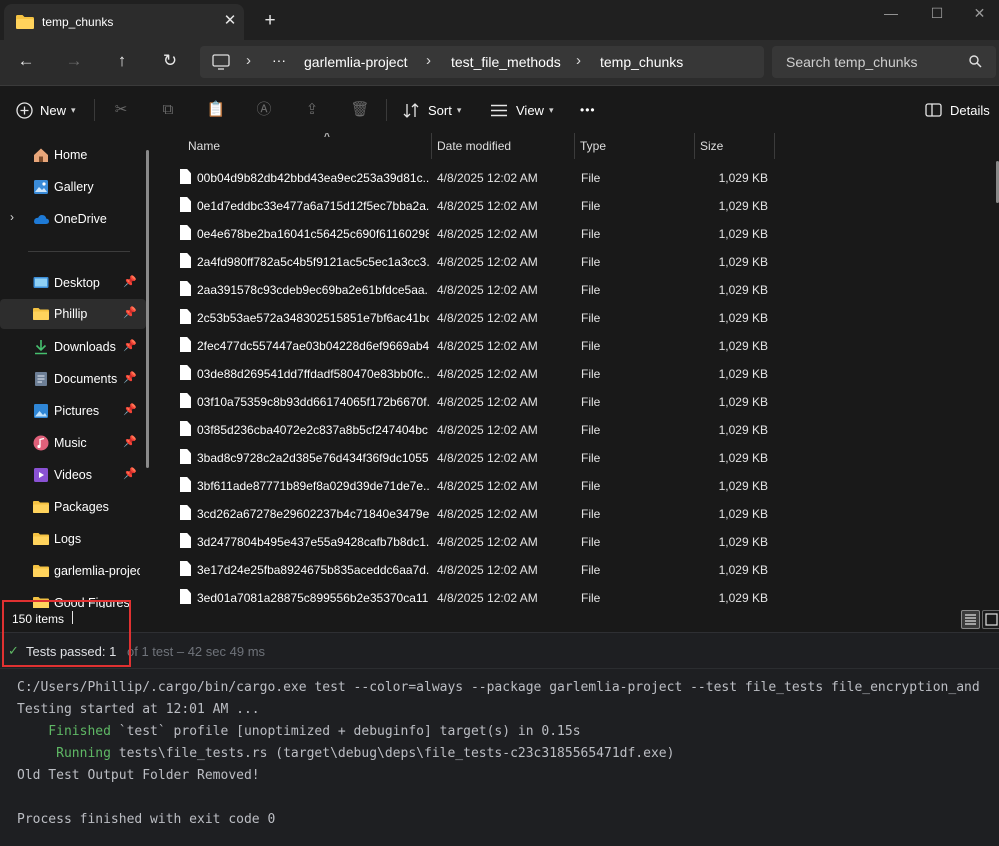 Image resolution: width=999 pixels, height=846 pixels. What do you see at coordinates (306, 146) in the screenshot?
I see `column-header-name: Name ˄` at bounding box center [306, 146].